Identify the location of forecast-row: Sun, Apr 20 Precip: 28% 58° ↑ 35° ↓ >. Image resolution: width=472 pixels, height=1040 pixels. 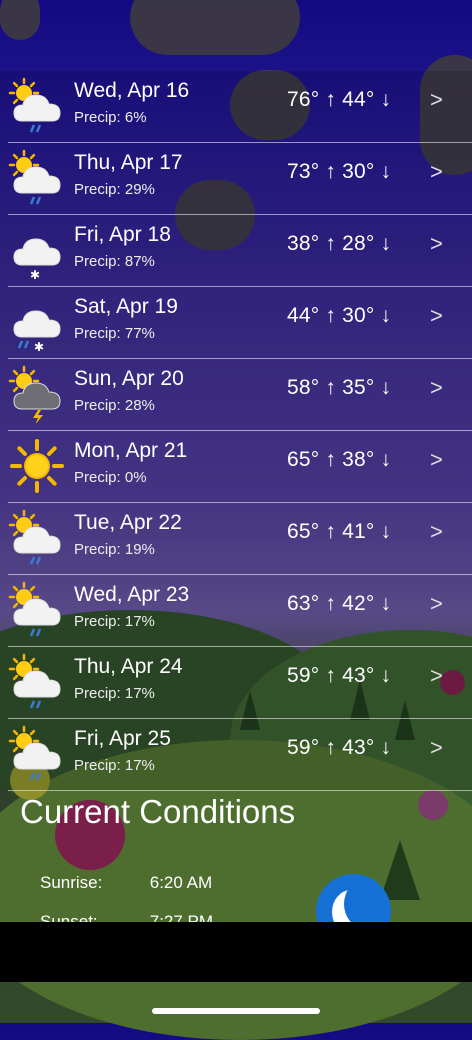
(240, 395).